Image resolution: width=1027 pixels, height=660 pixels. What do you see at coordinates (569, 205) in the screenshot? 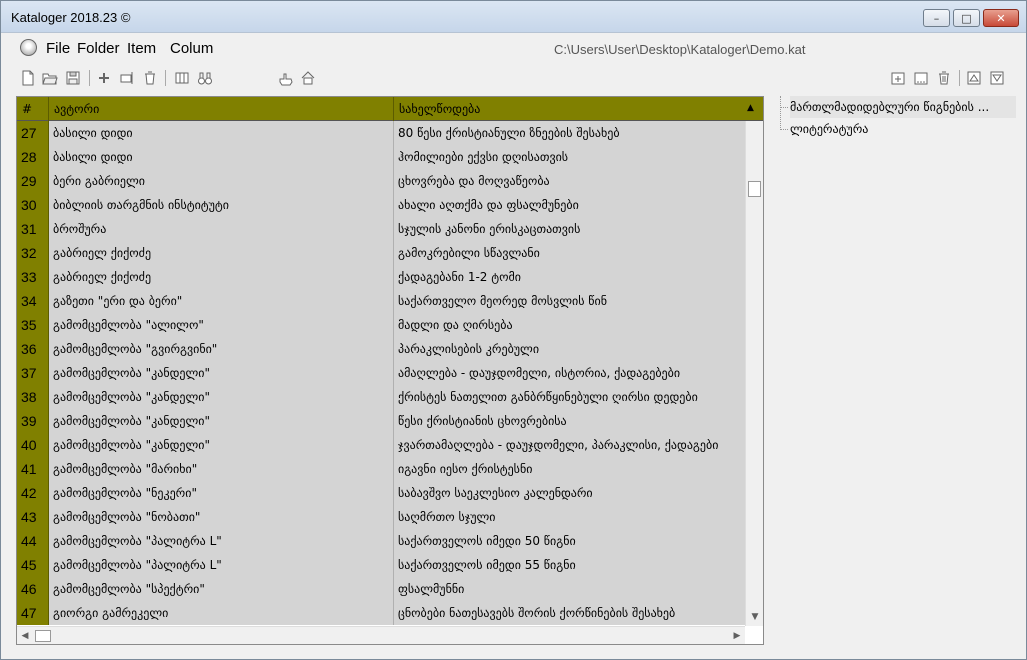
I see `title-cell: ახალი აღთქმა და ფსალმუნები` at bounding box center [569, 205].